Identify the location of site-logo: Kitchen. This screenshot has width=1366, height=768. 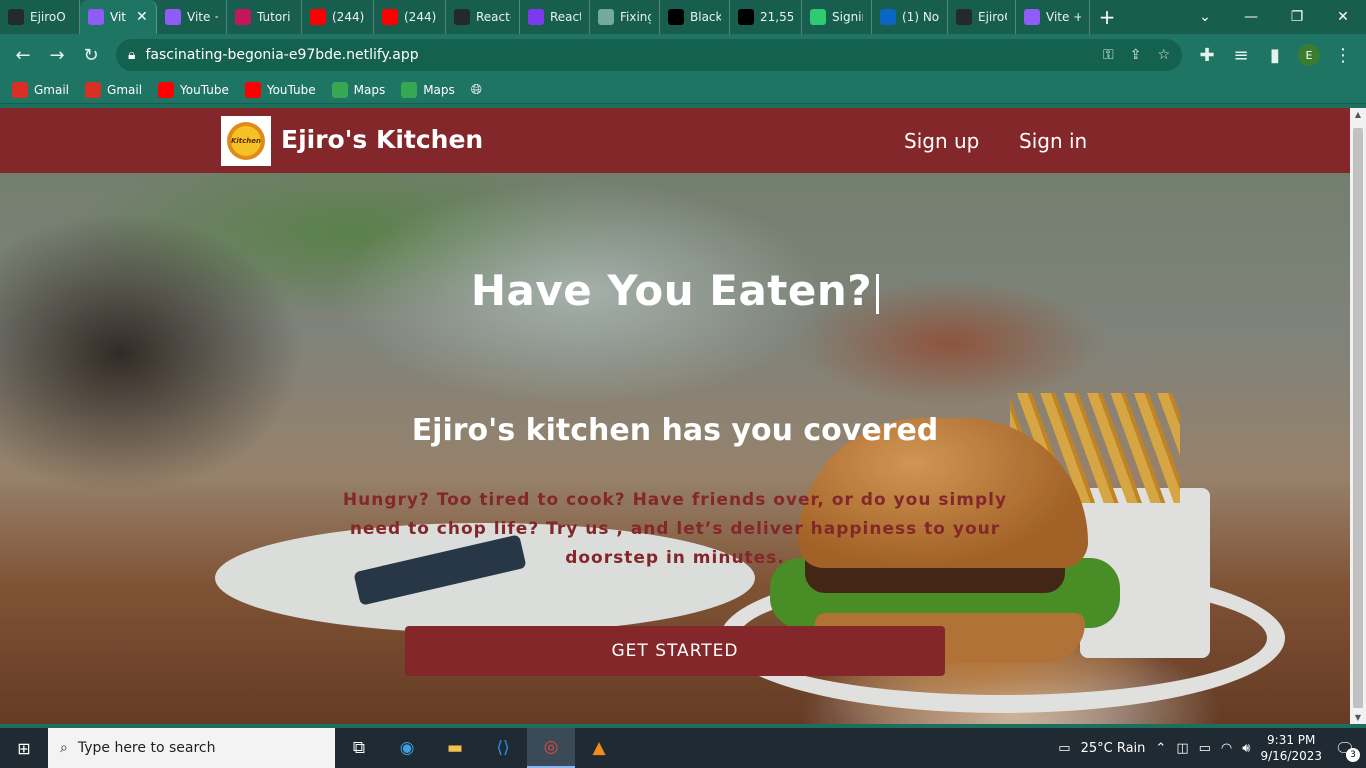
(246, 141).